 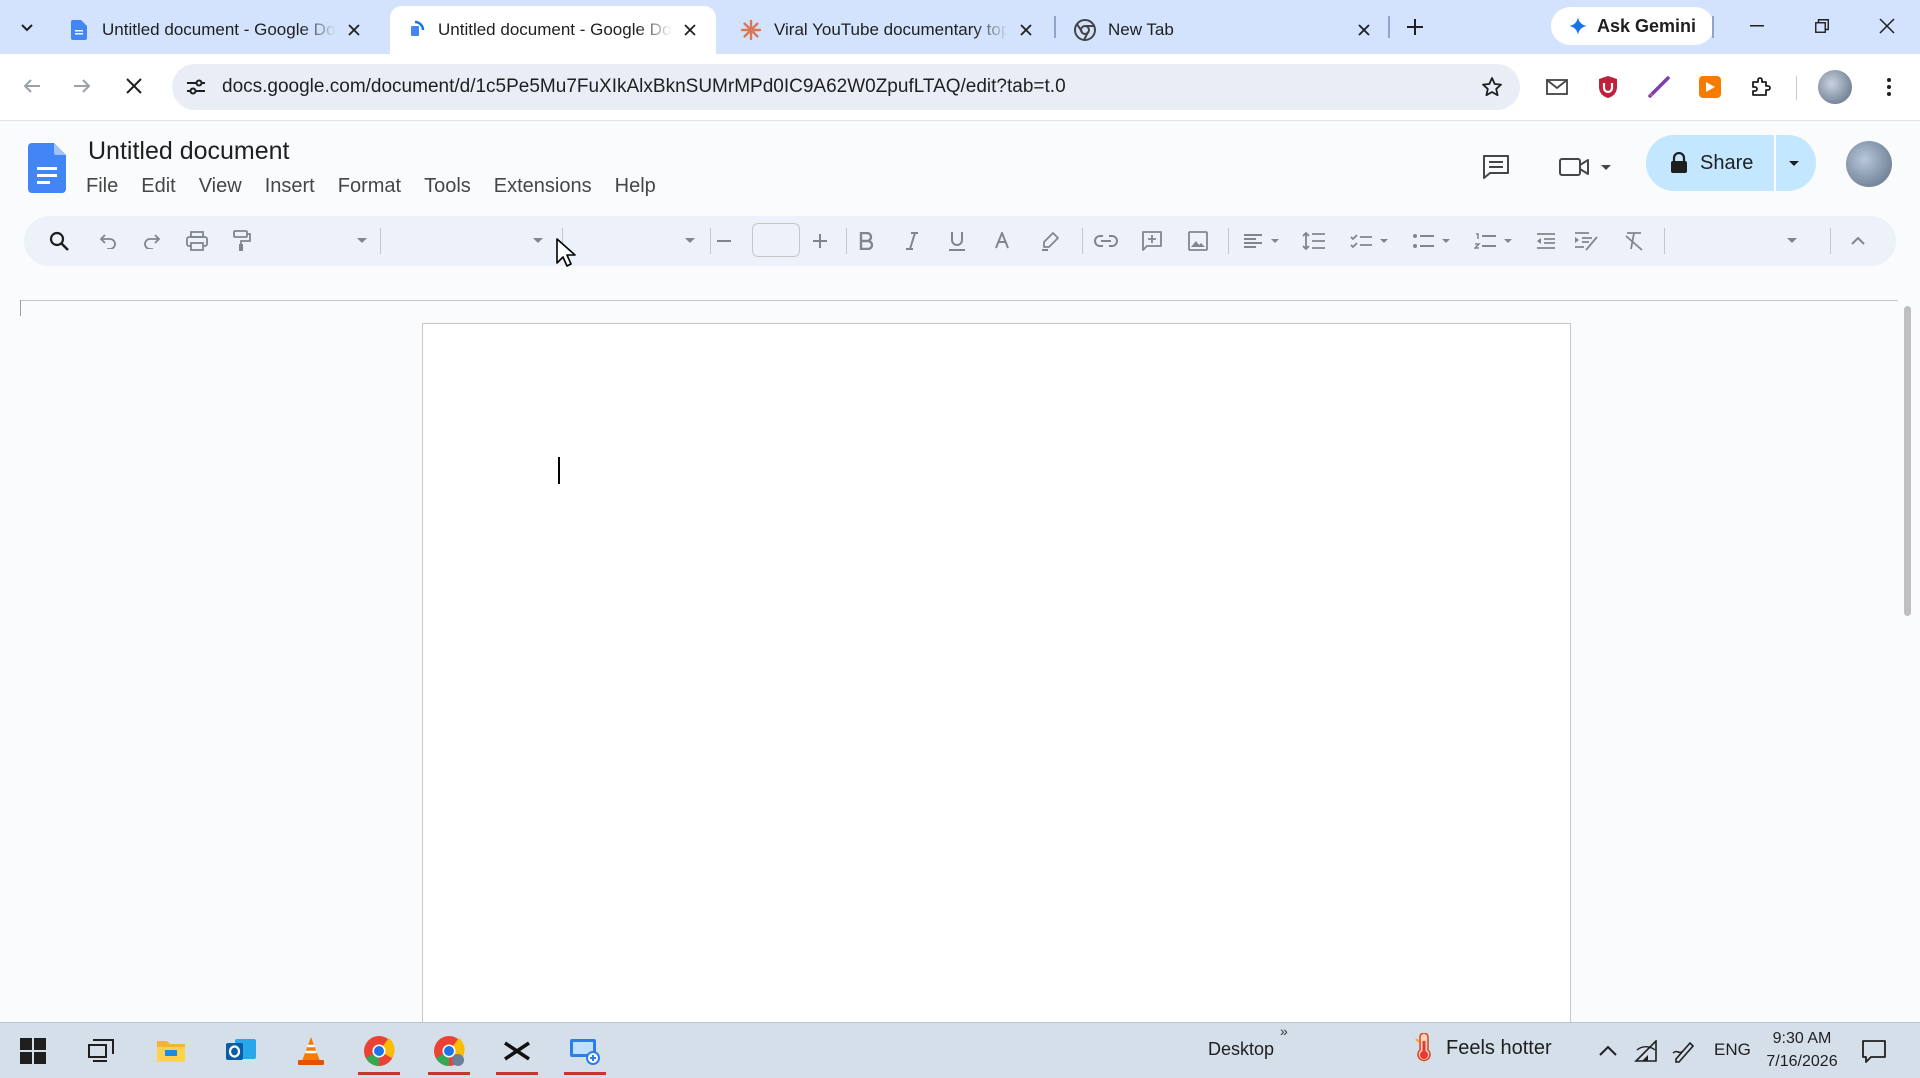 I want to click on weather-widget: Feels hotter, so click(x=1483, y=1048).